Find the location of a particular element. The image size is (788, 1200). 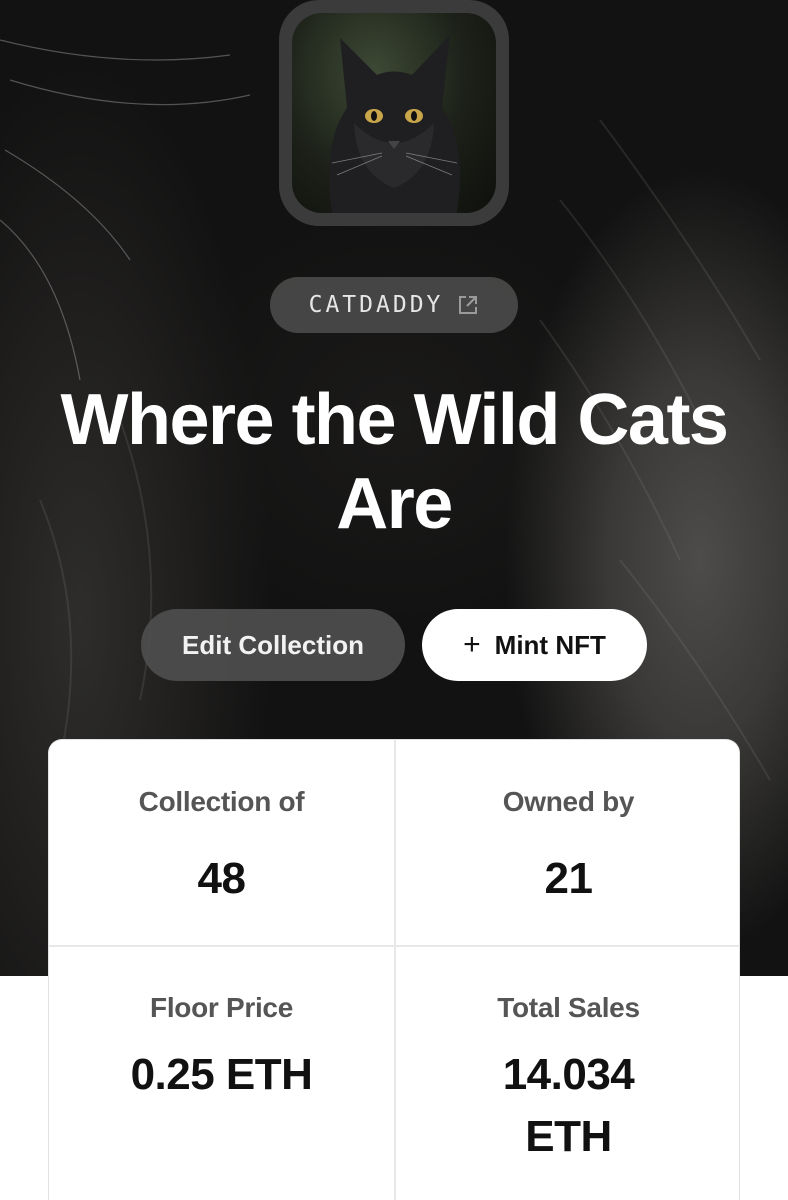

mint-nft-label: Mint NFT is located at coordinates (550, 644).